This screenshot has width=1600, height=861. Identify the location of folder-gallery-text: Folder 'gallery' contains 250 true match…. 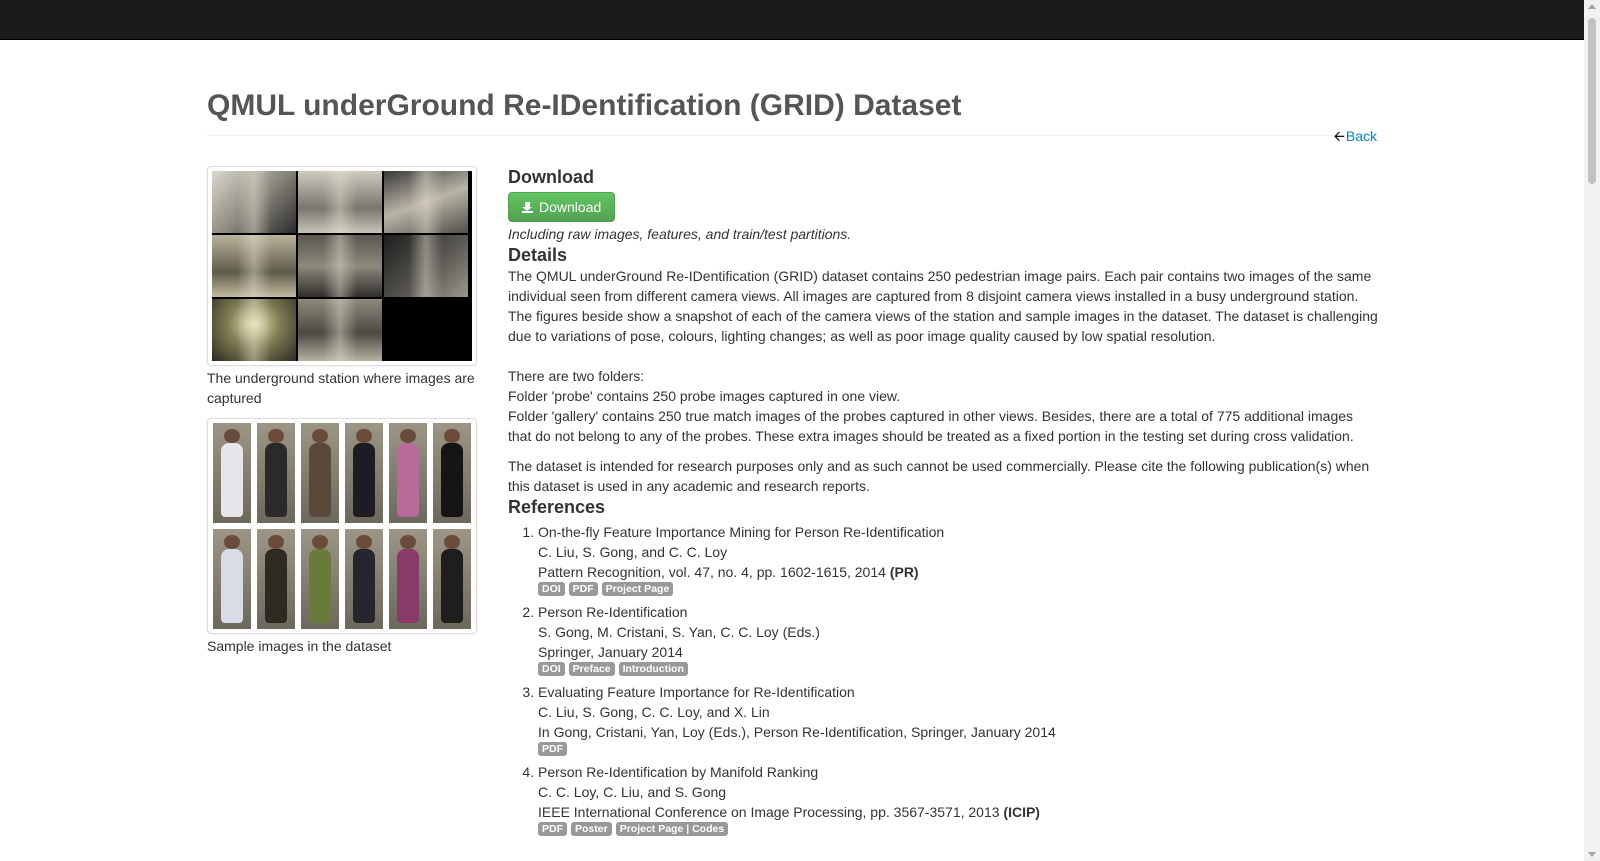
(931, 426).